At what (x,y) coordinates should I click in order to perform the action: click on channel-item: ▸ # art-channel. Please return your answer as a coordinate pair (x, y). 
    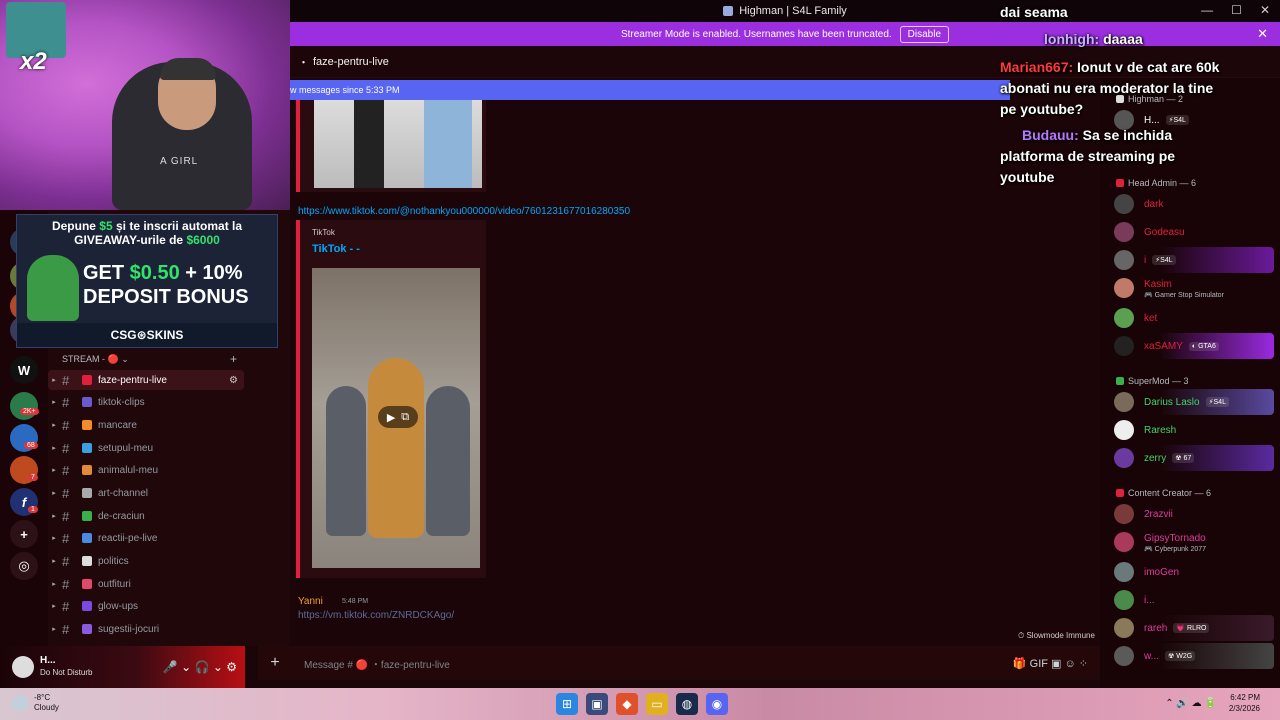
    Looking at the image, I should click on (146, 493).